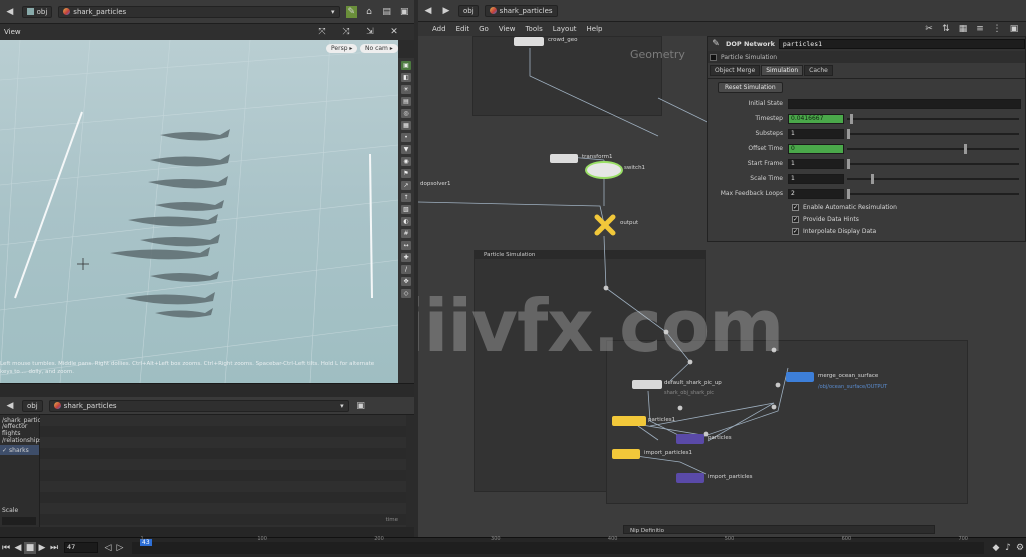  Describe the element at coordinates (406, 101) in the screenshot. I see `lock-icon: ▤` at that location.